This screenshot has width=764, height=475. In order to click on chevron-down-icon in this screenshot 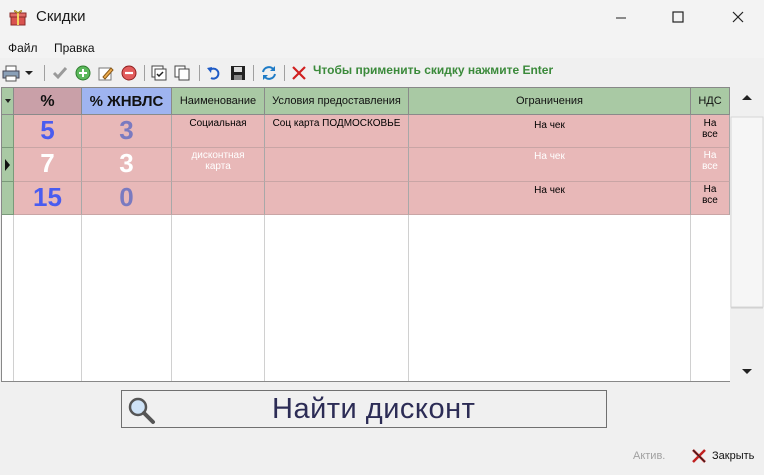, I will do `click(29, 73)`.